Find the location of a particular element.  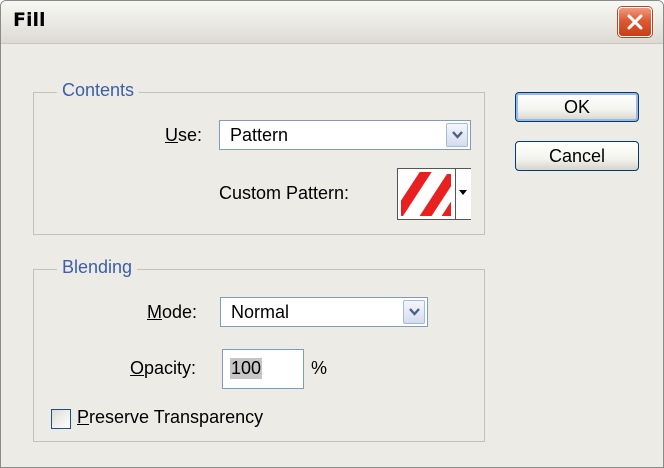

mode-label: Mode: is located at coordinates (172, 312).